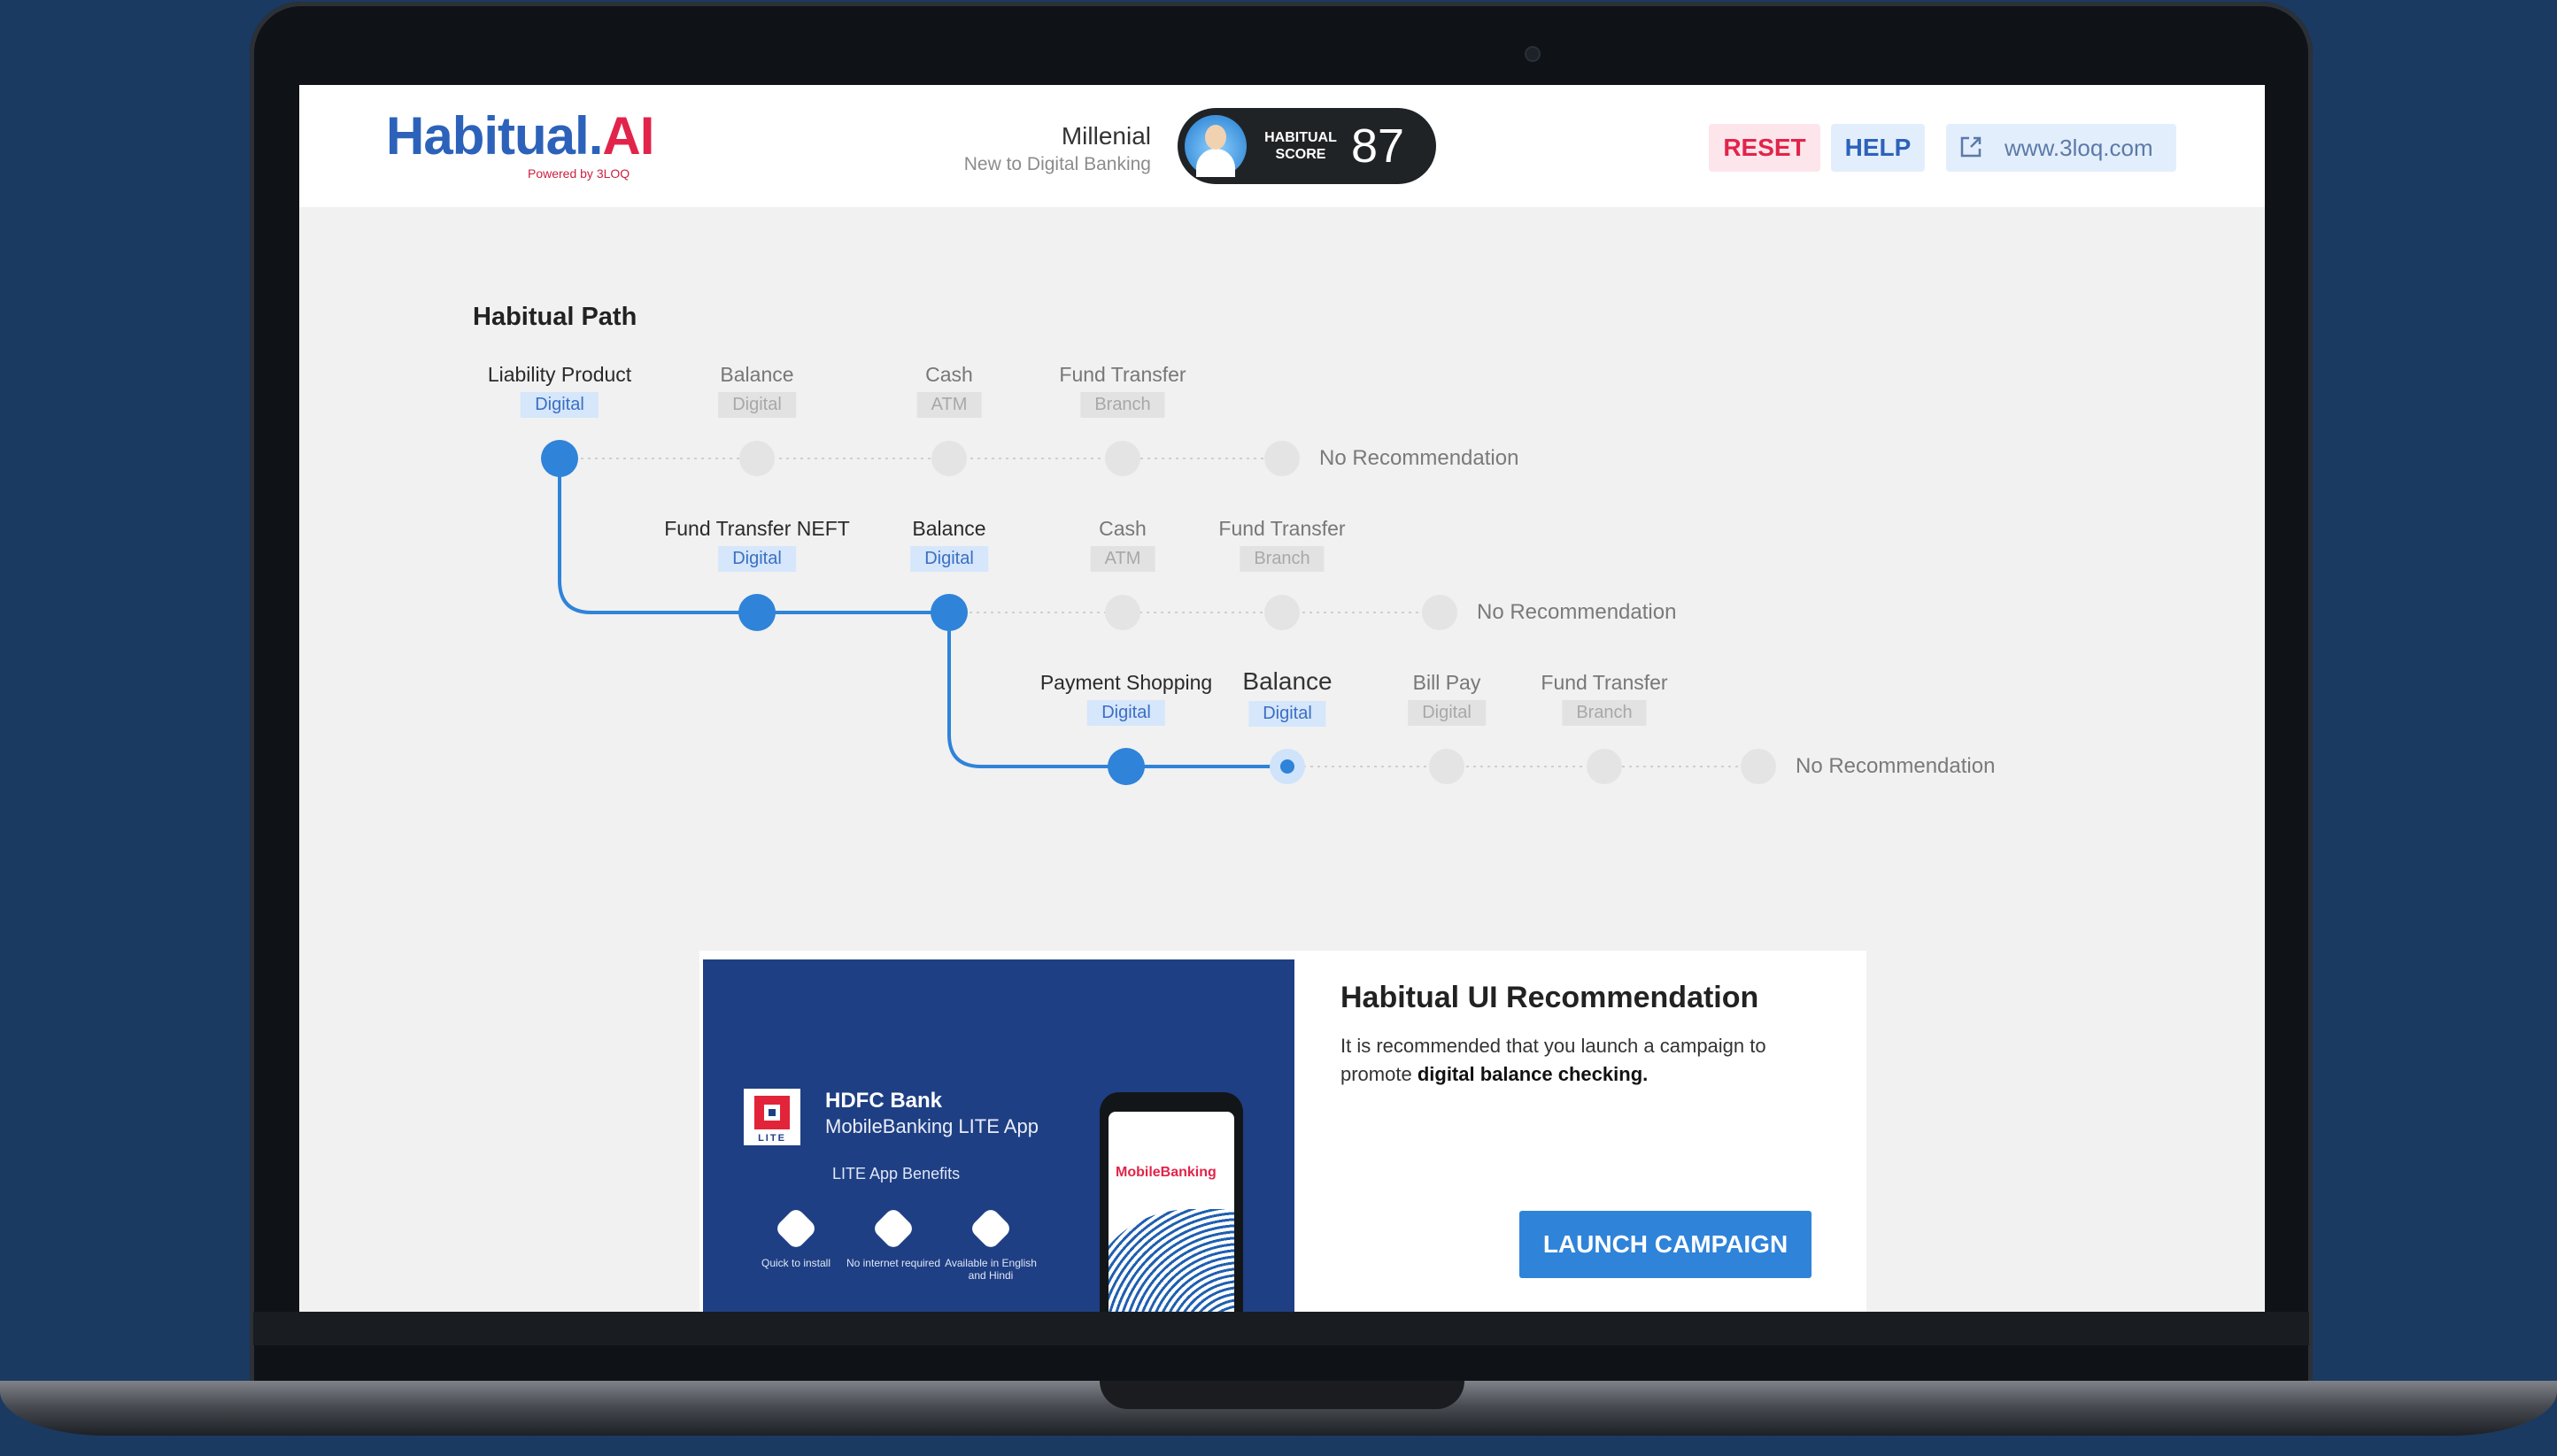 The height and width of the screenshot is (1456, 2557). I want to click on path-step-name: Fund Transfer NEFT, so click(757, 528).